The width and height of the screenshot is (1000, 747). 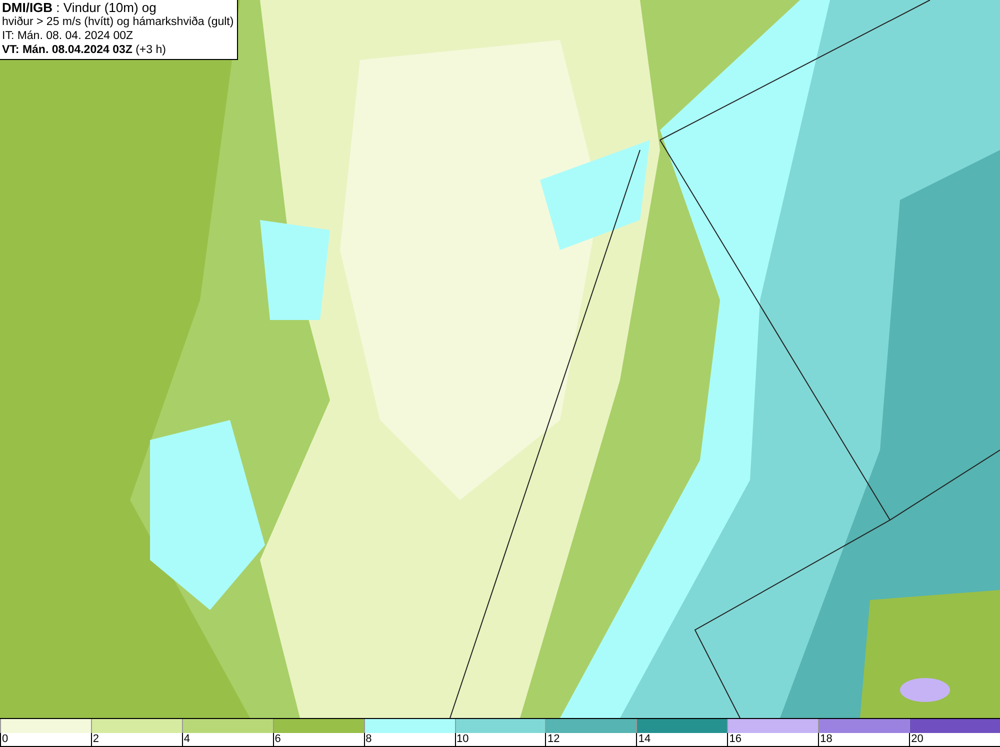 What do you see at coordinates (277, 739) in the screenshot?
I see `legend-label: 6` at bounding box center [277, 739].